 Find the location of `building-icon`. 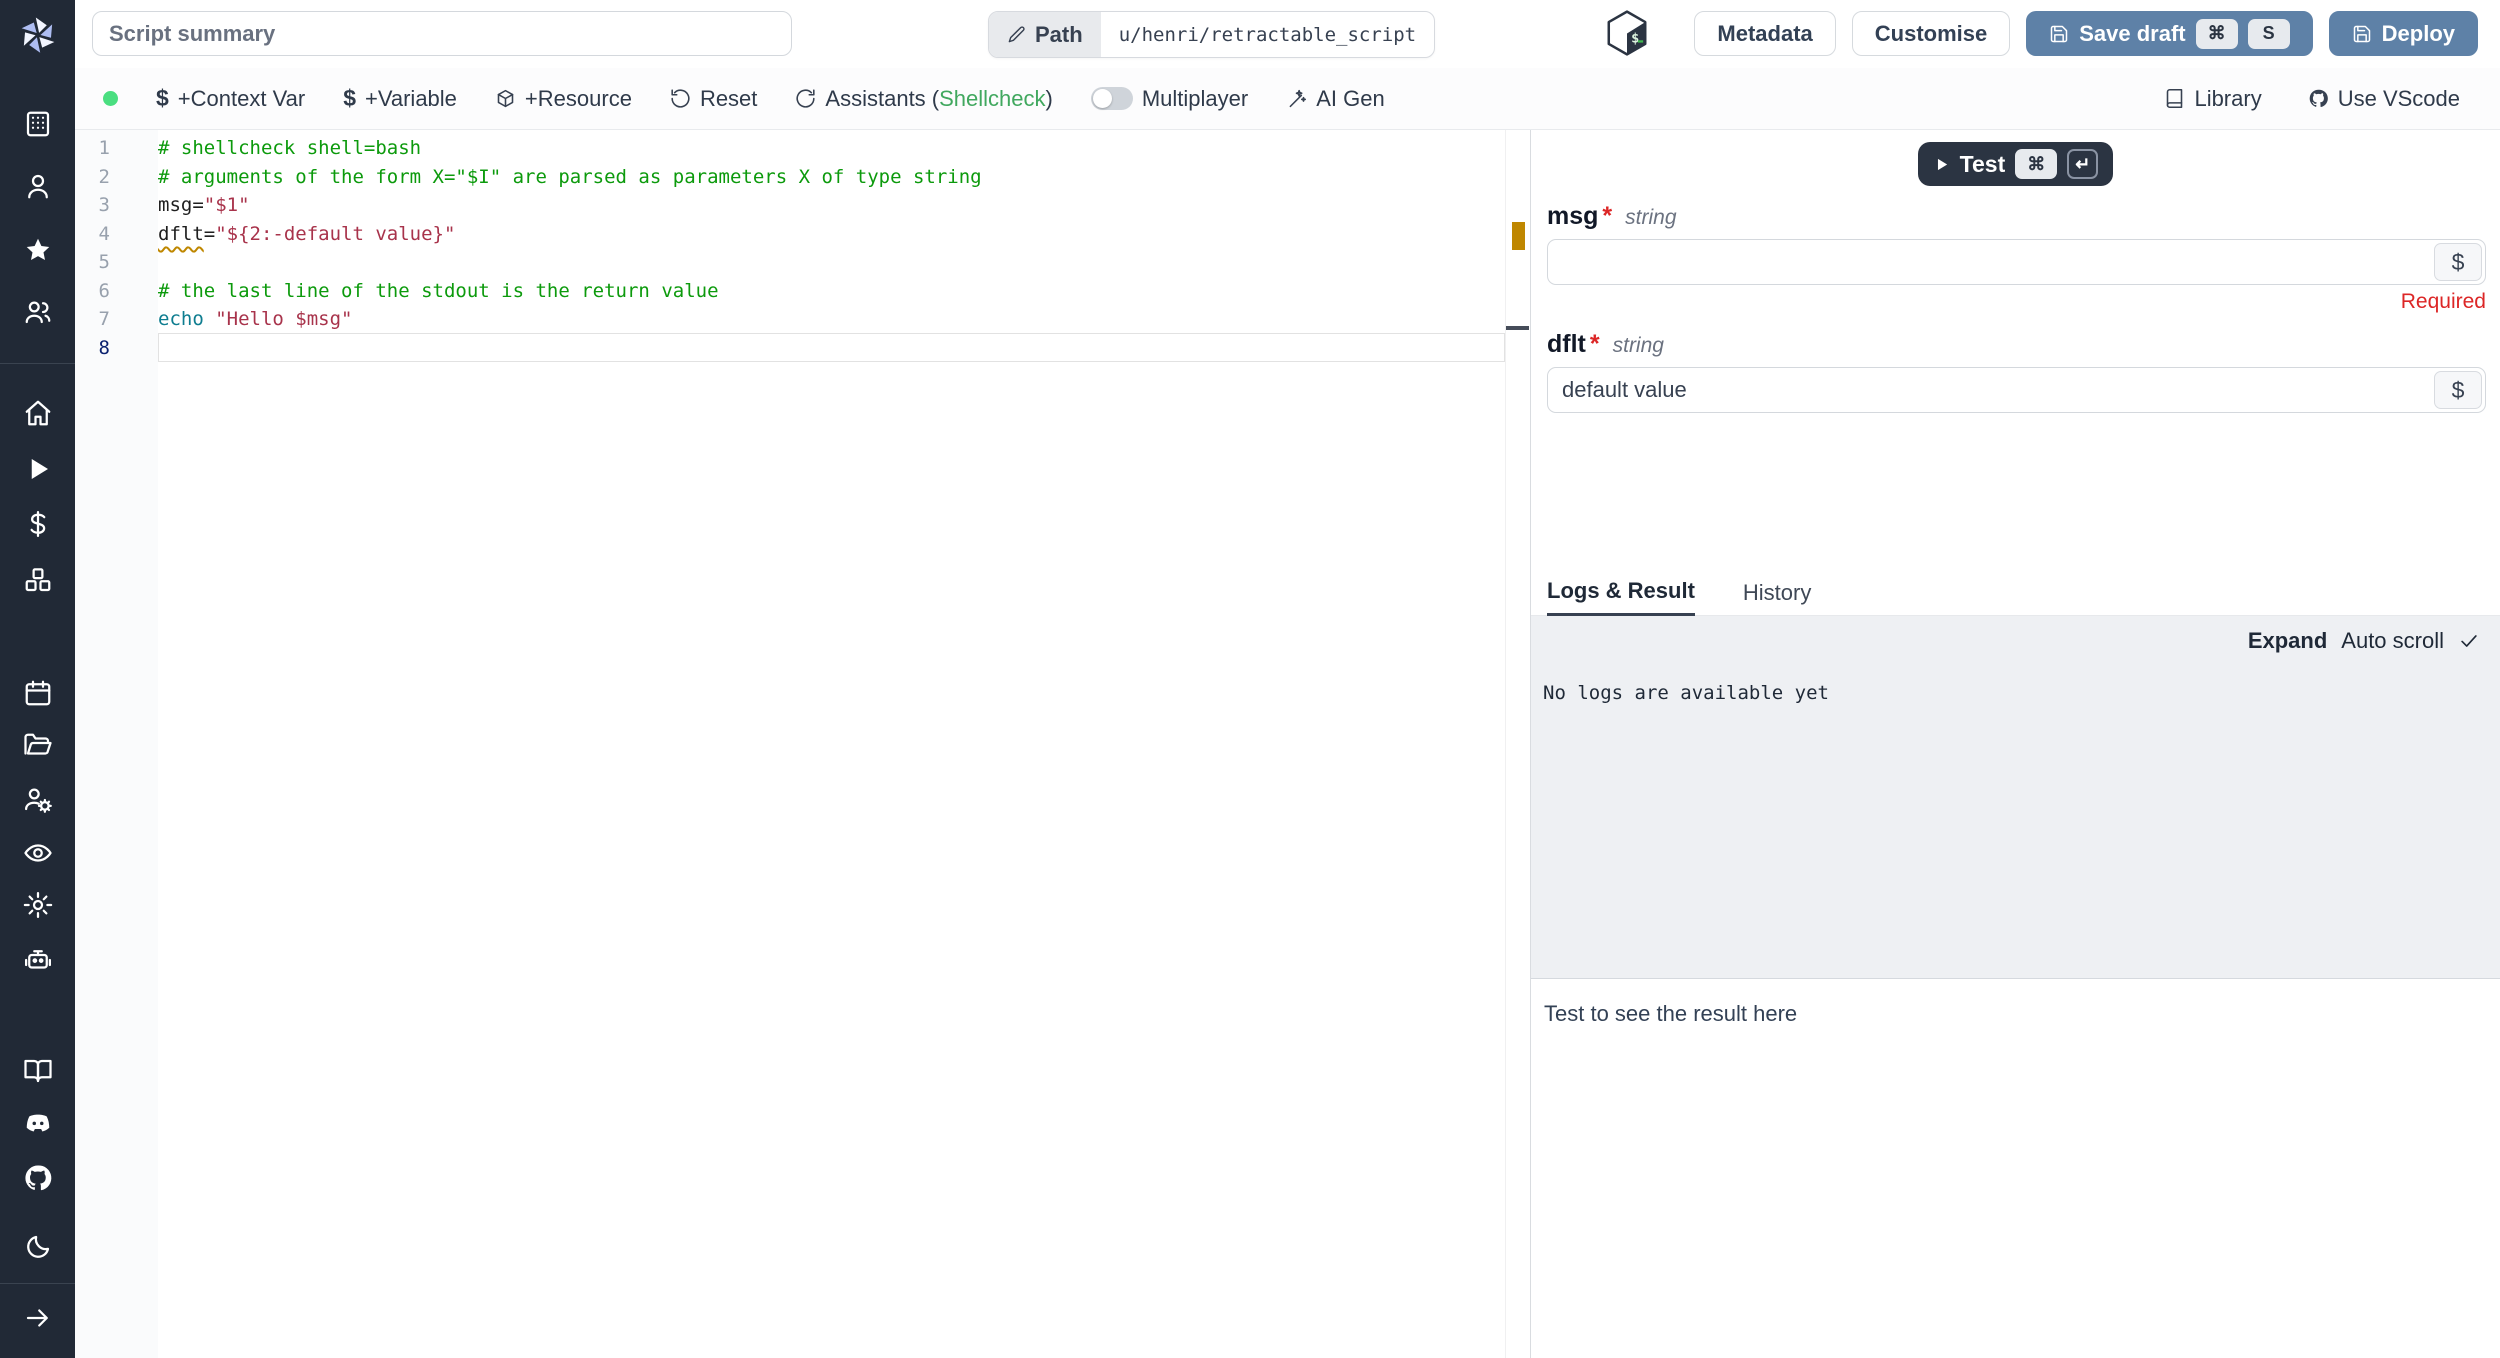

building-icon is located at coordinates (38, 124).